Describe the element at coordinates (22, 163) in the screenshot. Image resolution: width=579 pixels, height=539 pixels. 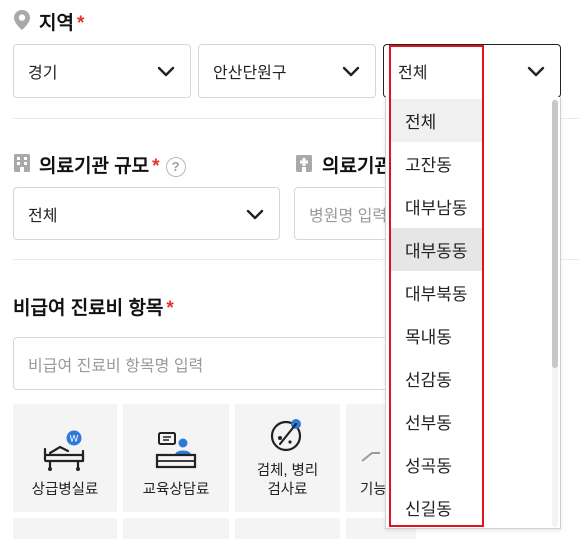
I see `building-icon` at that location.